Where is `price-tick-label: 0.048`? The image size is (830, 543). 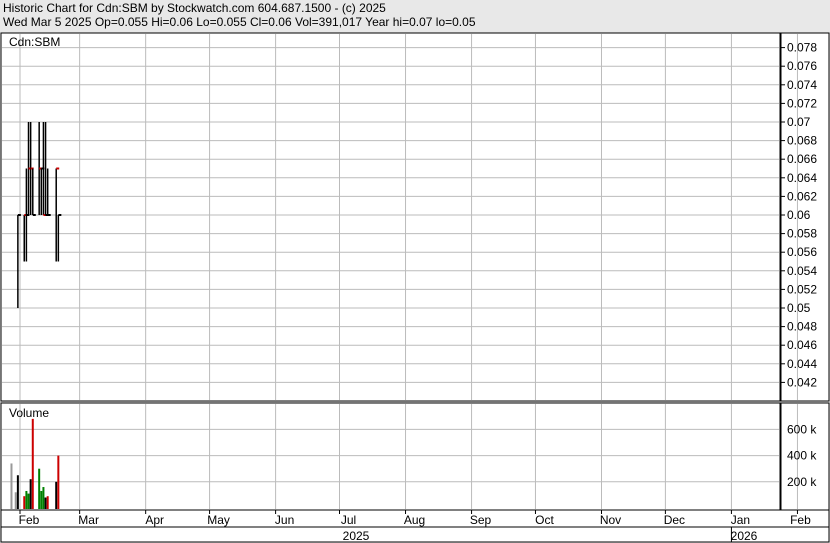 price-tick-label: 0.048 is located at coordinates (802, 327).